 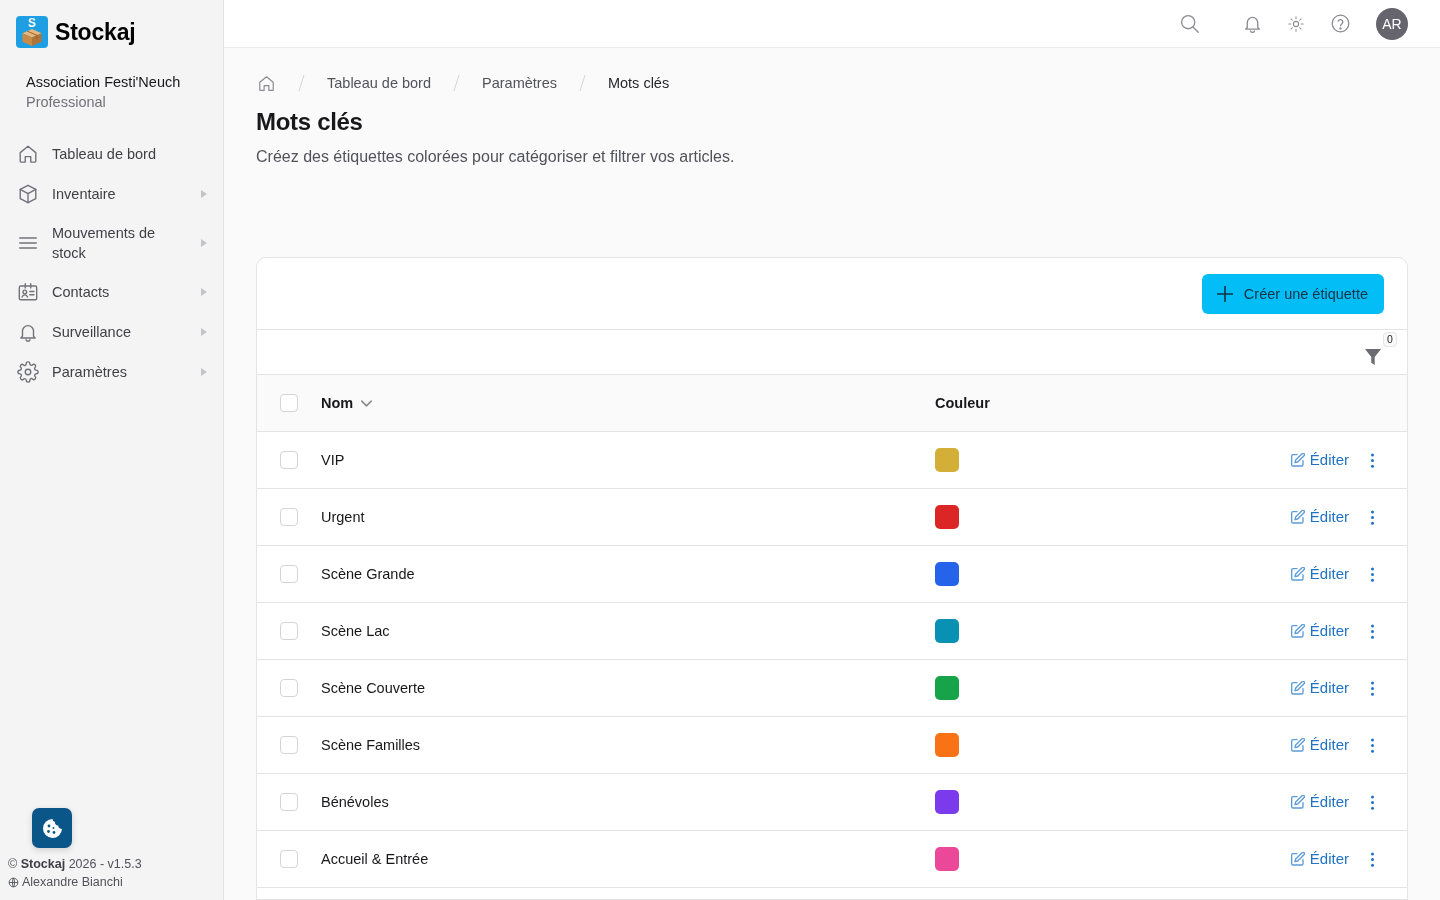 What do you see at coordinates (519, 83) in the screenshot?
I see `breadcrumb-link: Paramètres` at bounding box center [519, 83].